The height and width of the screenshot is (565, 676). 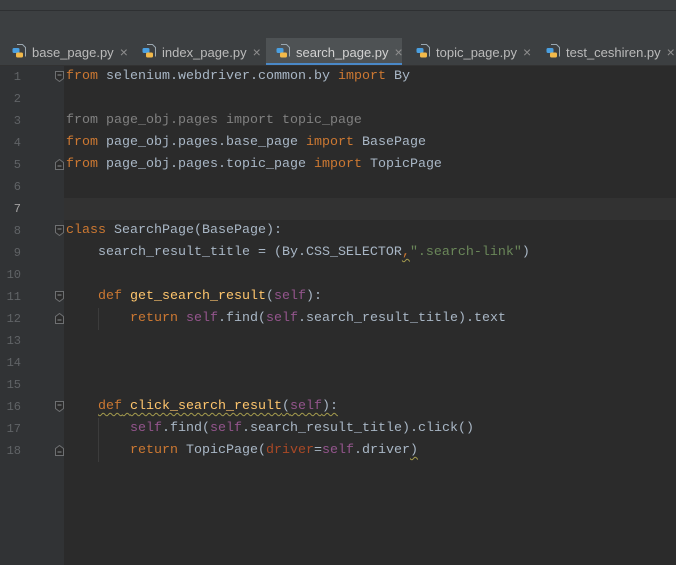 I want to click on identifier-token: page_obj.pages.base_page, so click(x=202, y=142).